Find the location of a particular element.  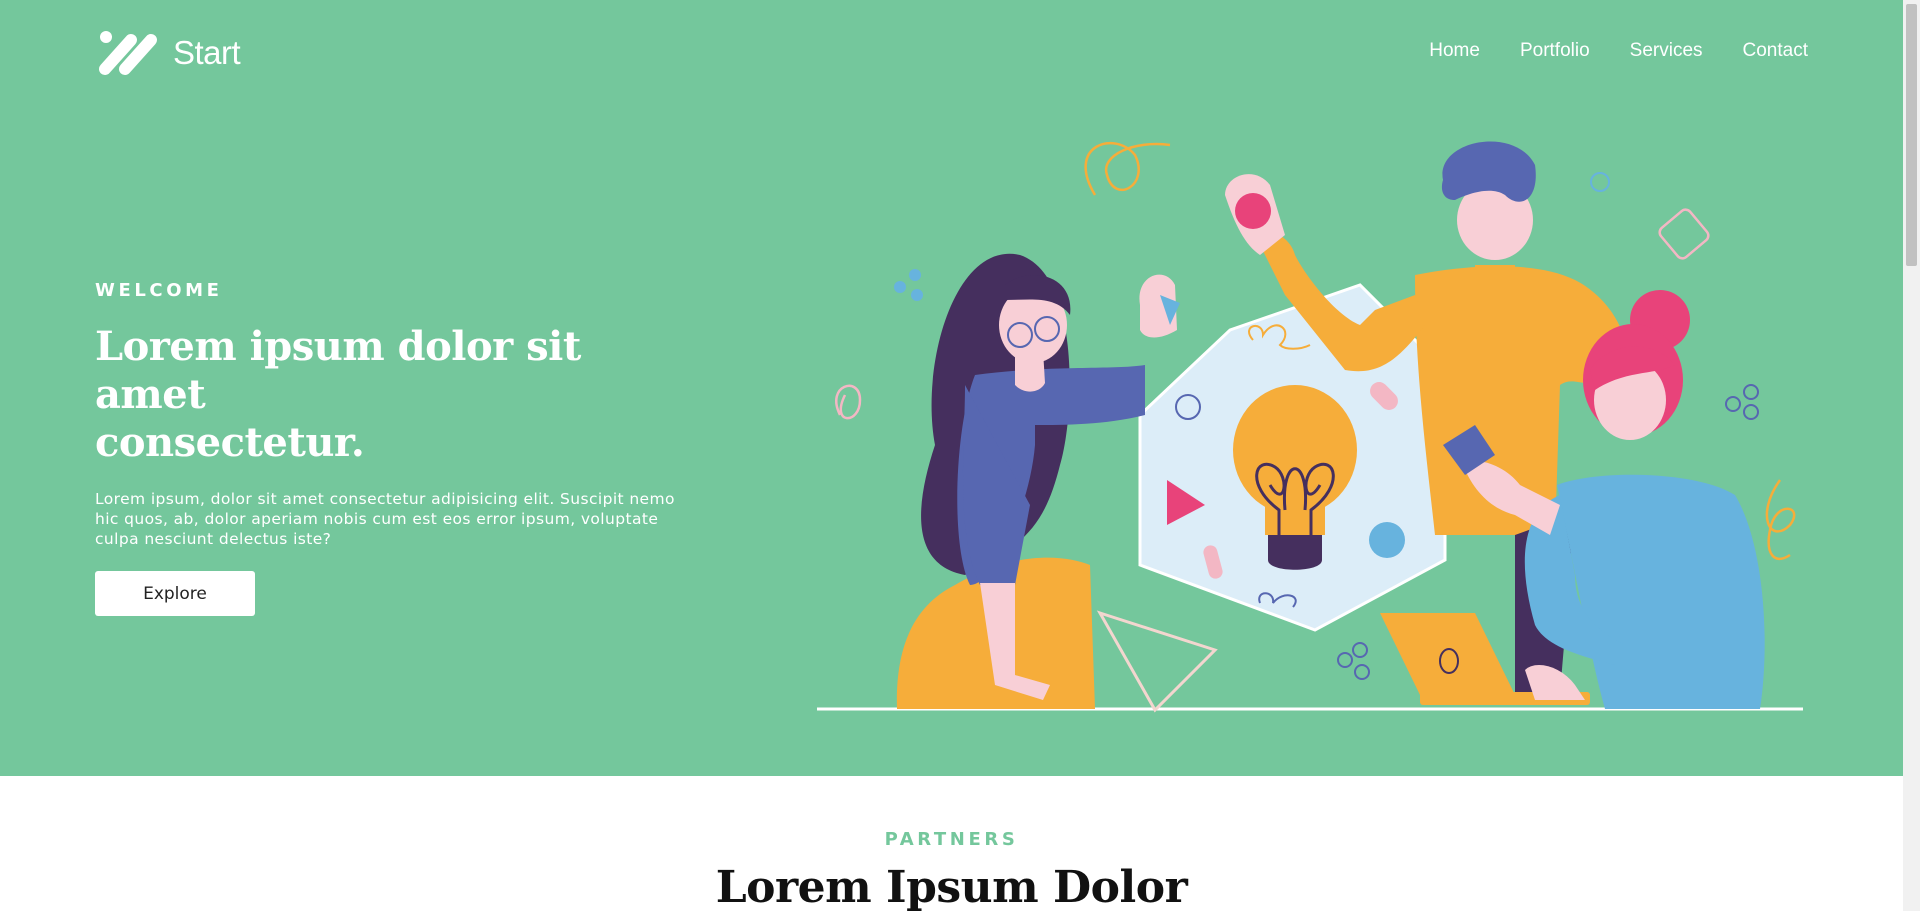

nav-services-link: Services is located at coordinates (1666, 51).